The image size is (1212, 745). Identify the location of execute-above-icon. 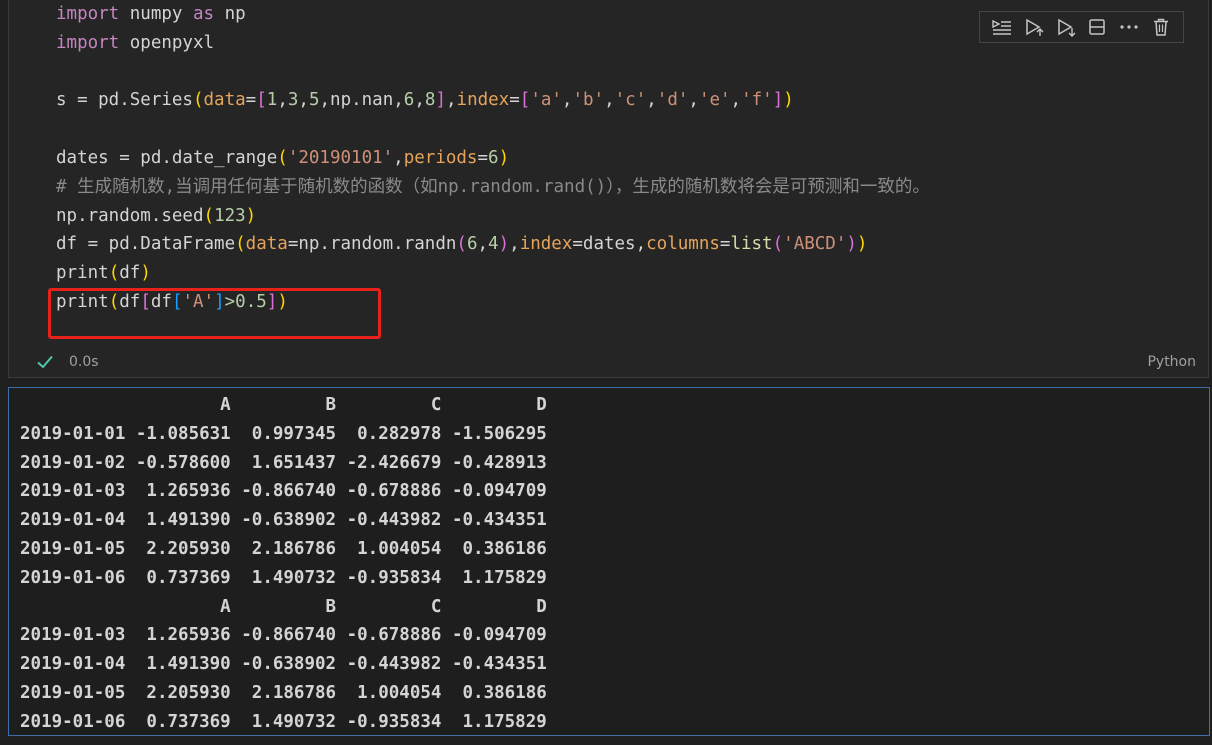
(1034, 27).